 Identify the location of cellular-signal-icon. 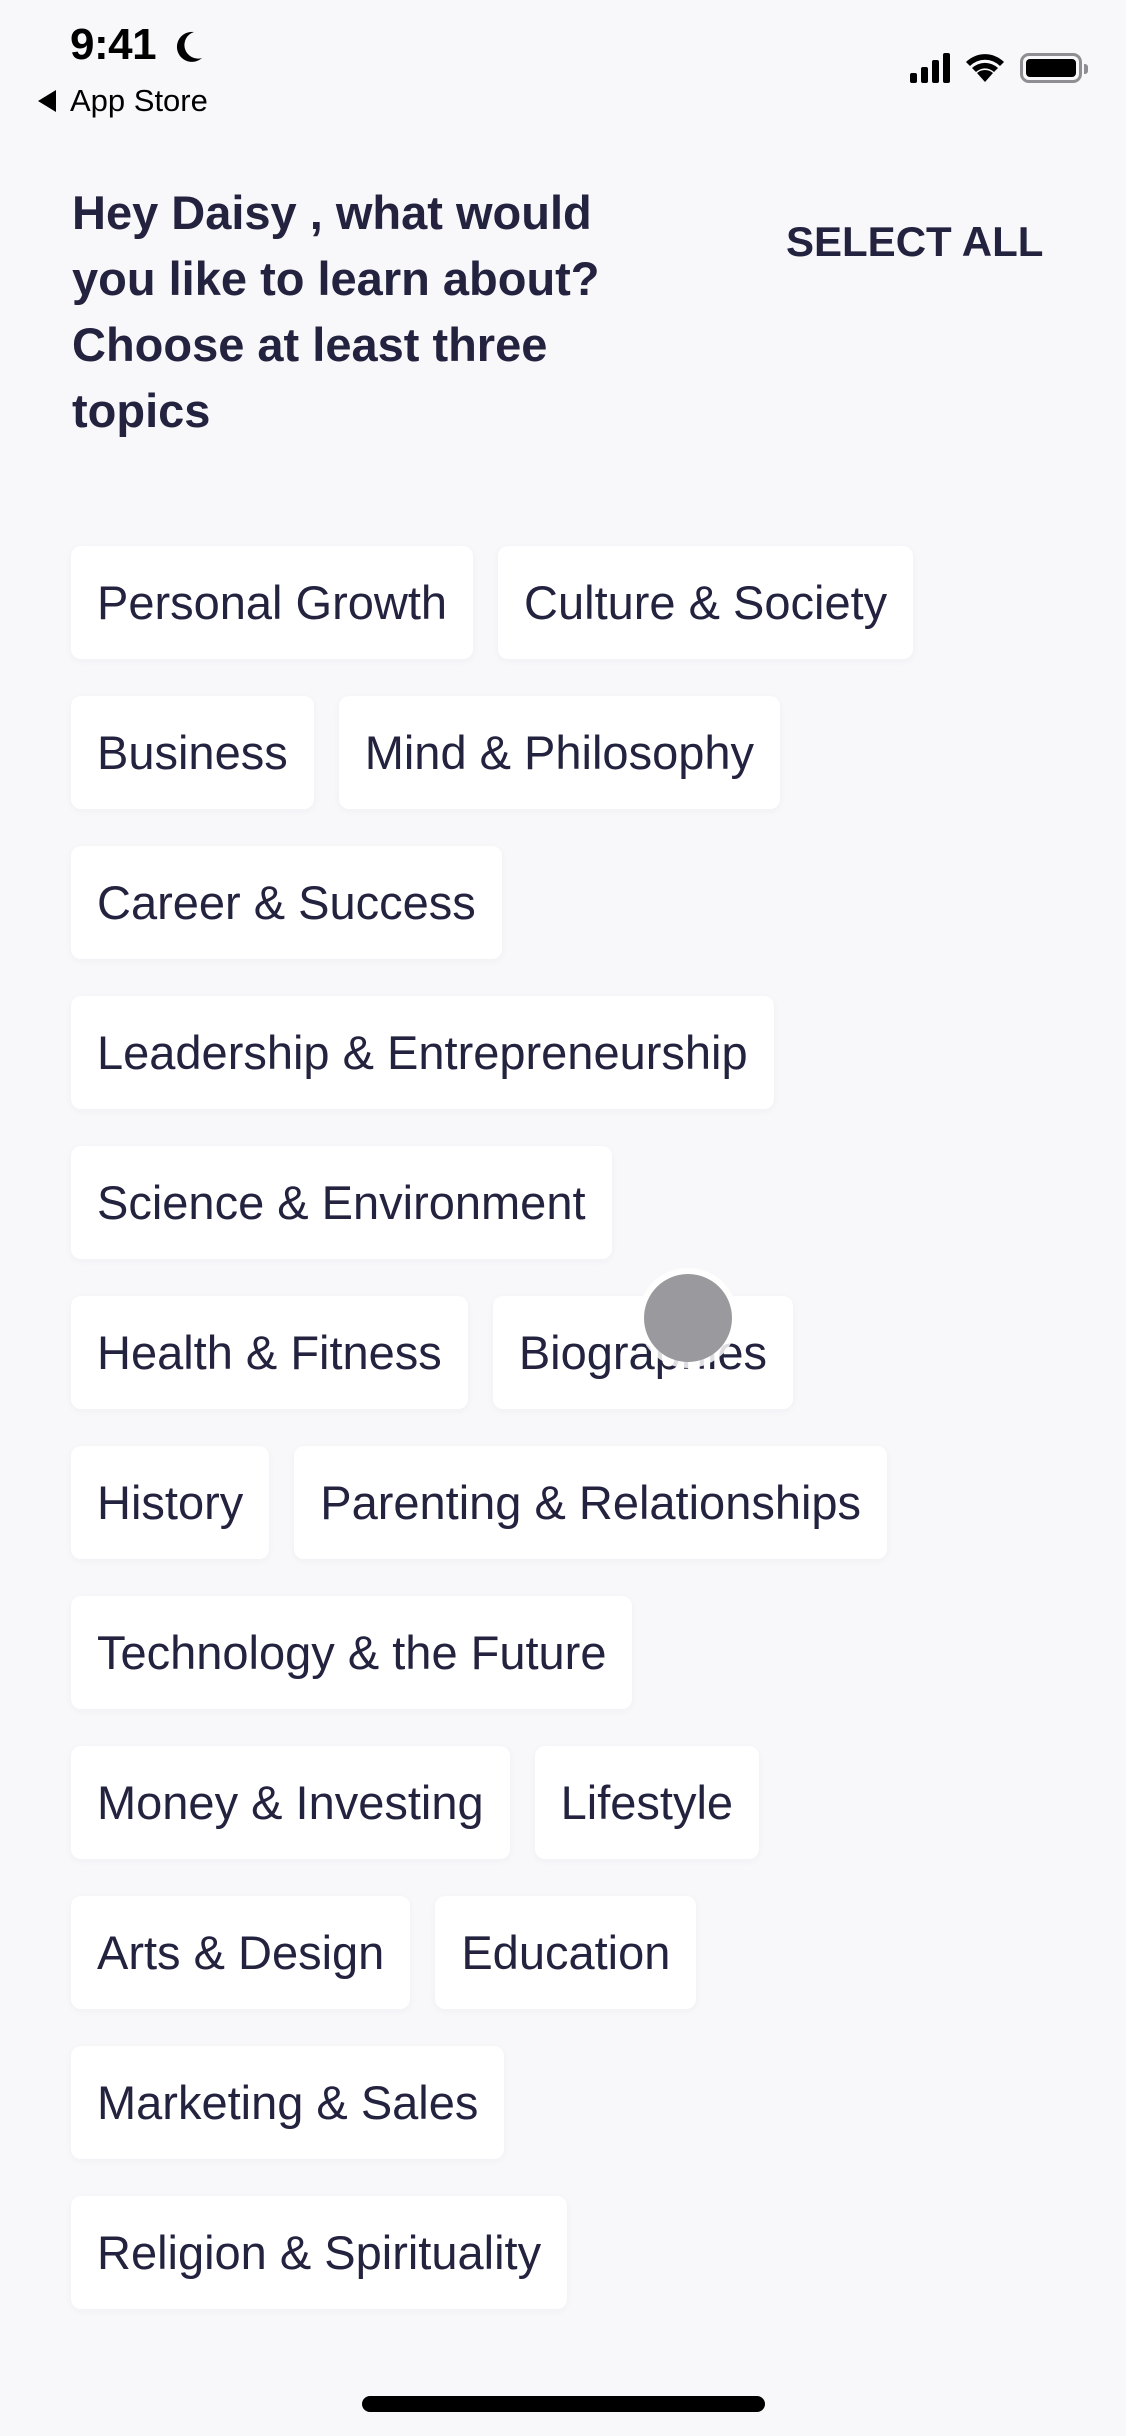
(930, 68).